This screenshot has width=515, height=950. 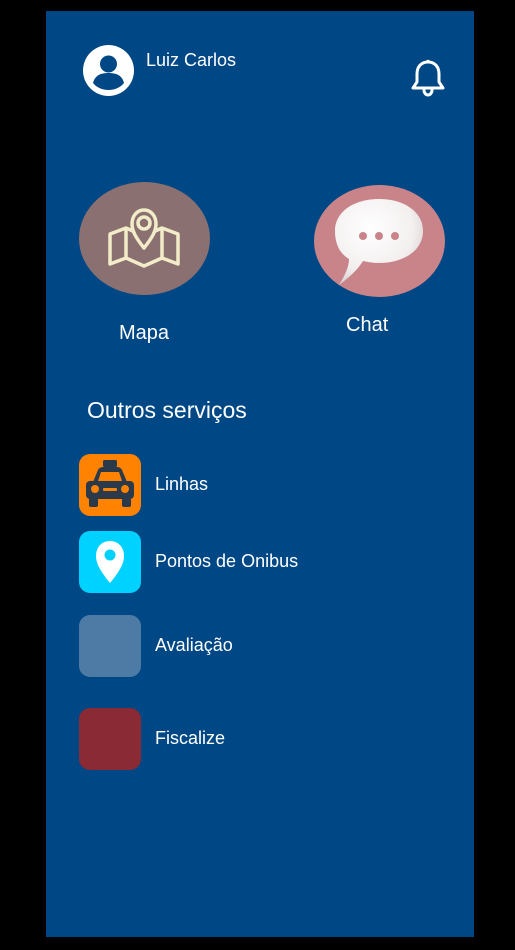 I want to click on service-item-fiscalize: Fiscalize, so click(x=239, y=739).